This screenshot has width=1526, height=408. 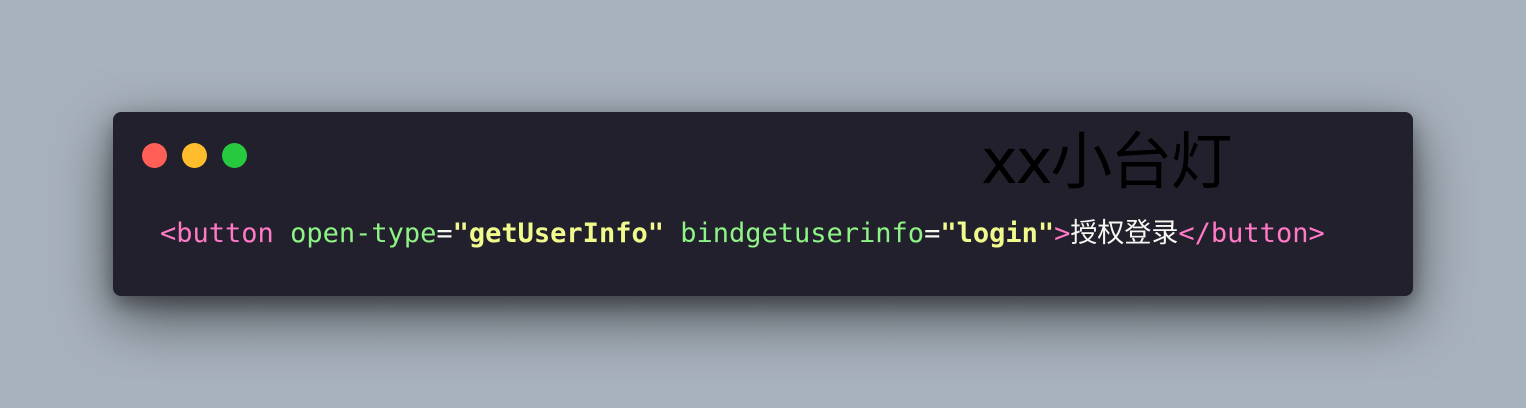 I want to click on code-close-tag: </button>, so click(x=1251, y=233).